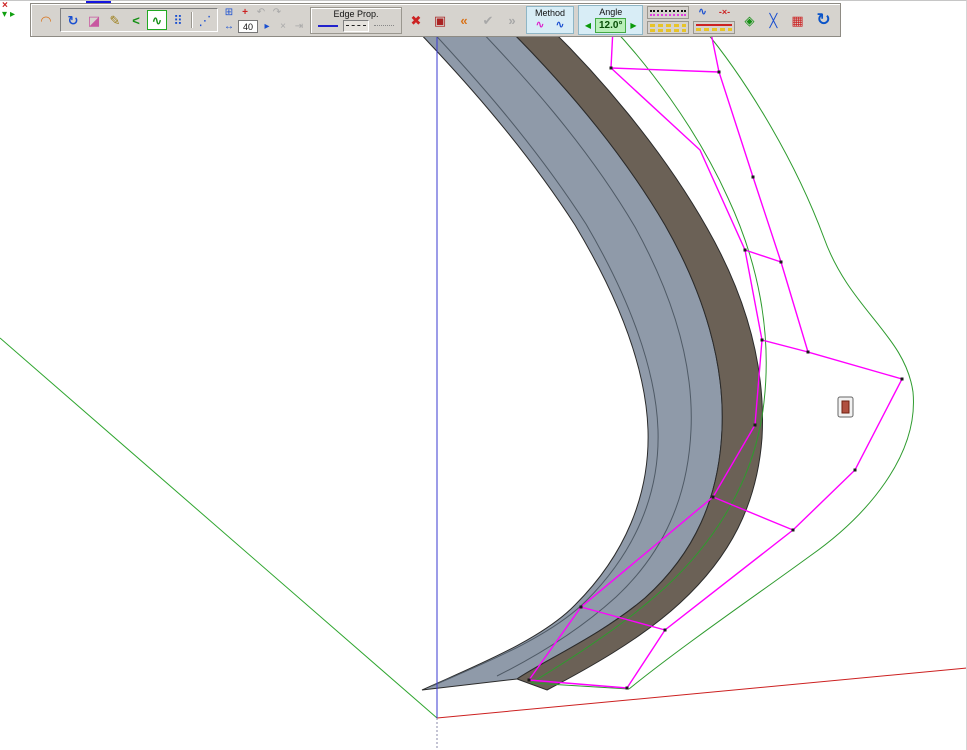 The height and width of the screenshot is (750, 967). What do you see at coordinates (8, 10) in the screenshot?
I see `mini-toolbar: × ▾ ▸` at bounding box center [8, 10].